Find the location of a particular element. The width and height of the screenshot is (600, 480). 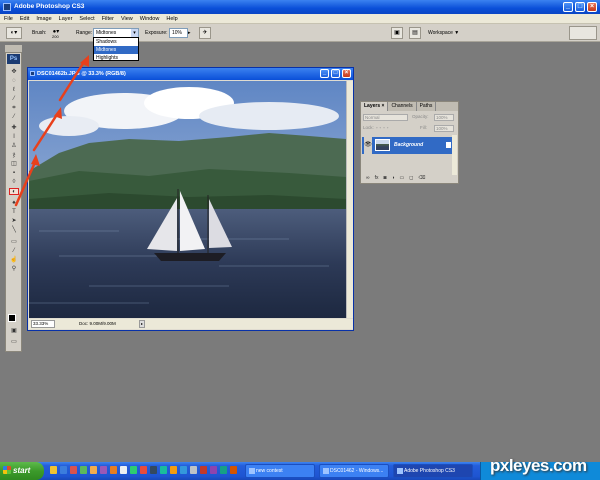

doc-minimize-button: _ is located at coordinates (324, 73).